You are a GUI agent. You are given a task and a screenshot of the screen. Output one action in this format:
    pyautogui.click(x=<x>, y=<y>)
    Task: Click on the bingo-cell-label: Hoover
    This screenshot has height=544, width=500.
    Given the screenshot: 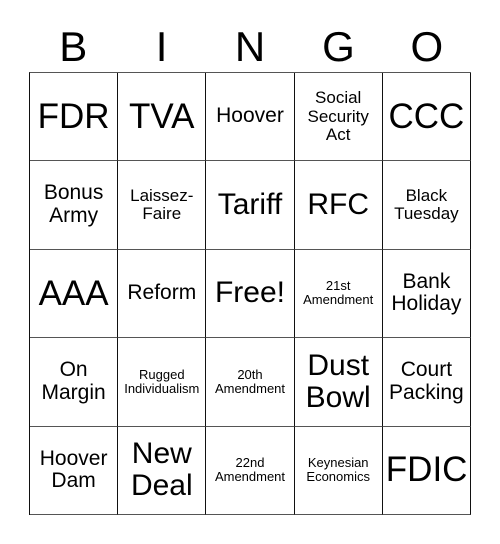 What is the action you would take?
    pyautogui.click(x=250, y=116)
    